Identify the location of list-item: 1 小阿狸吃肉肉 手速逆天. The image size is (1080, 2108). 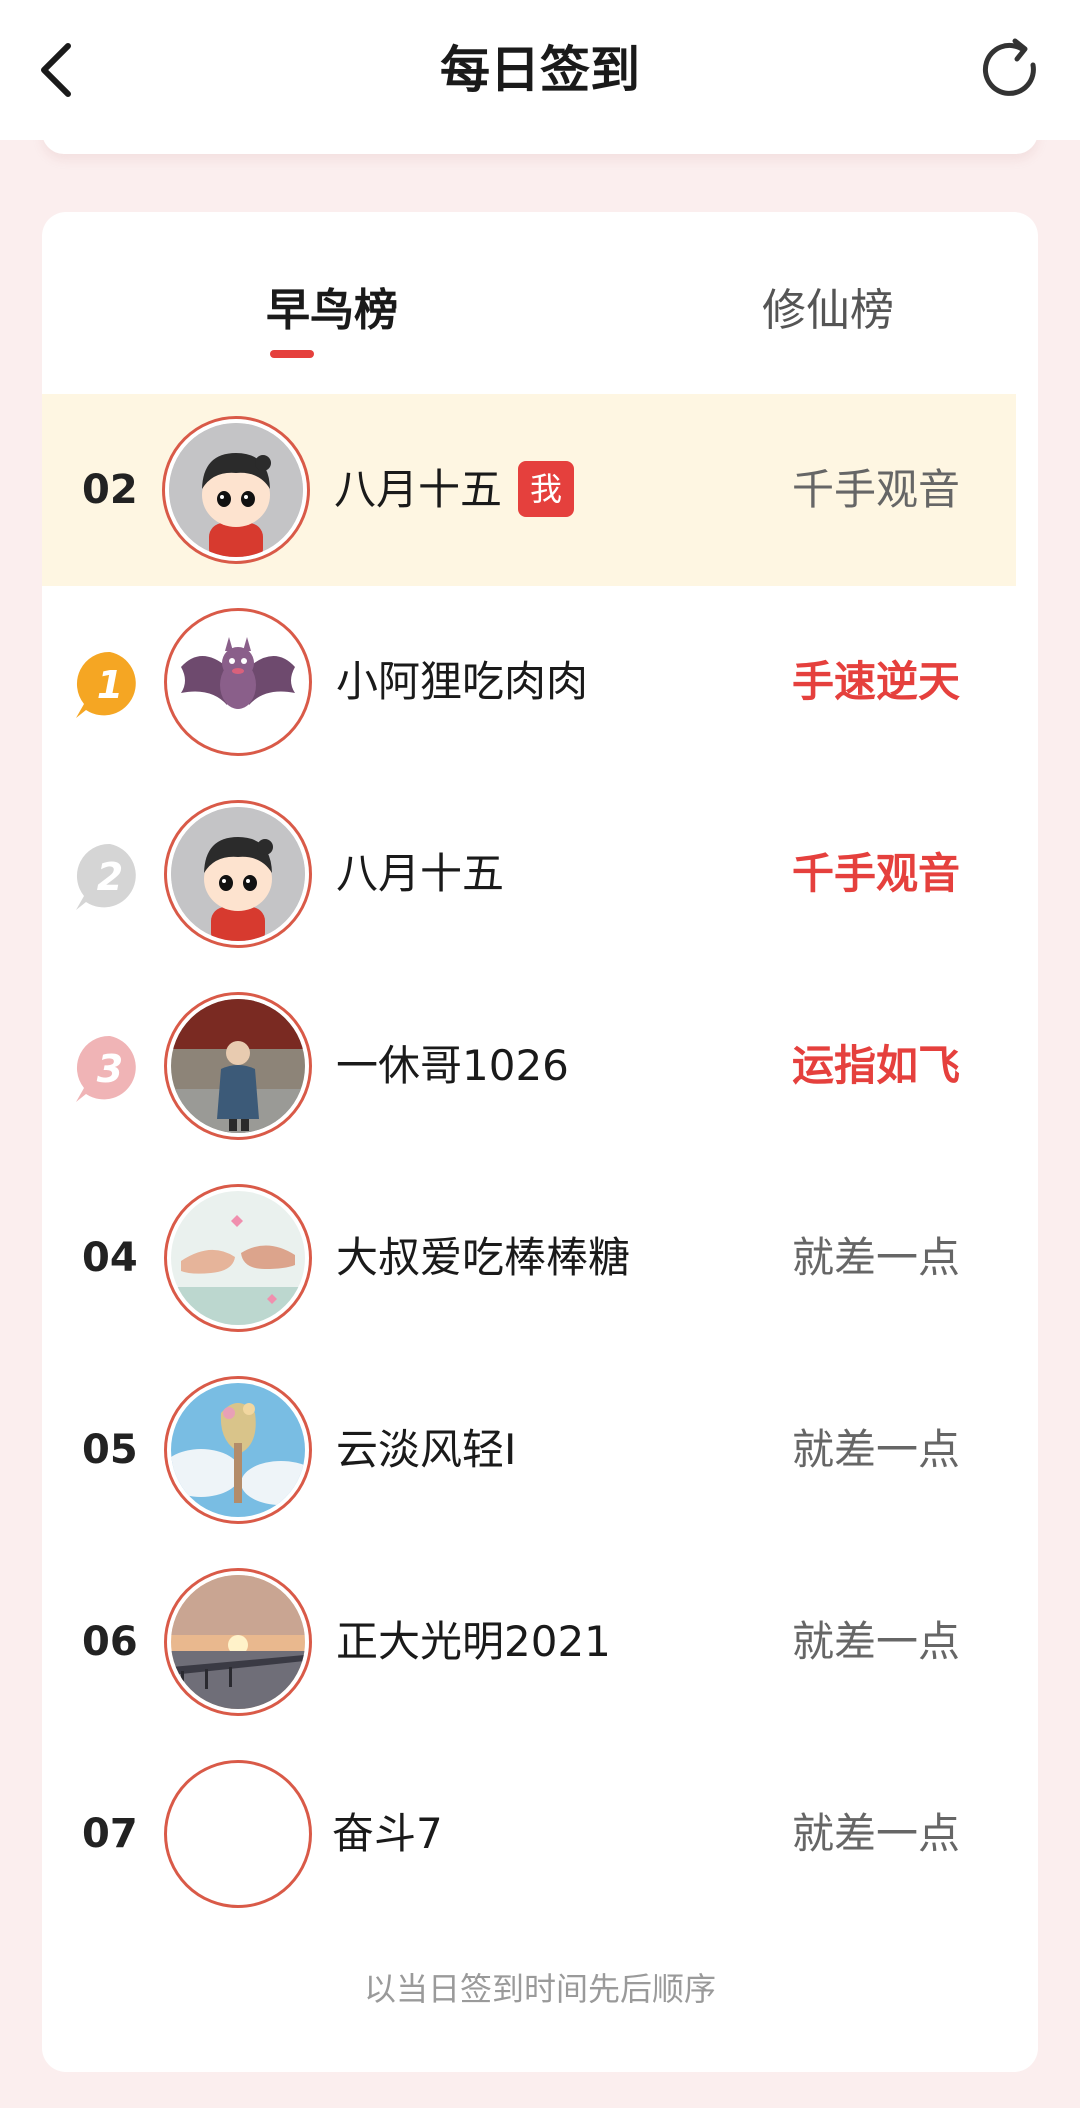
(529, 682).